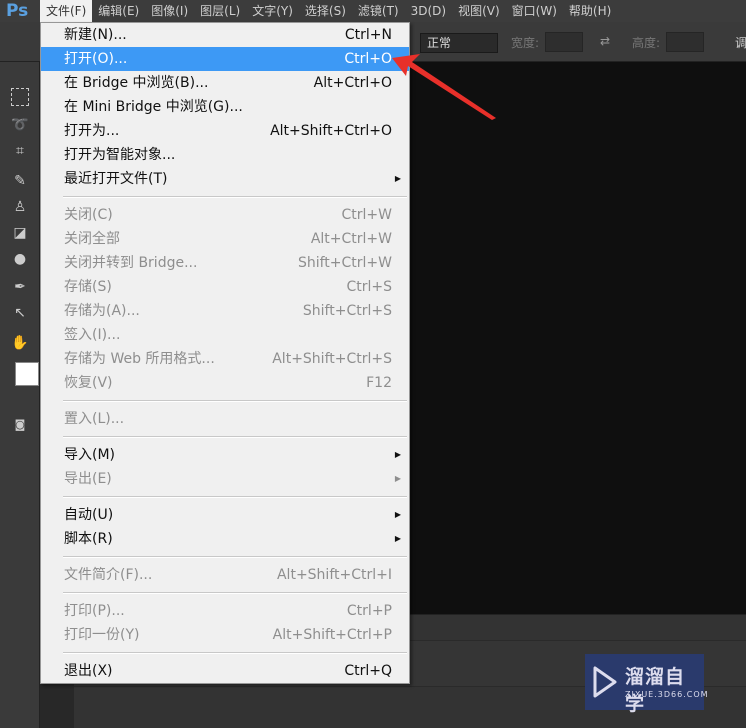 The width and height of the screenshot is (746, 728). Describe the element at coordinates (225, 35) in the screenshot. I see `menu-item: 新建(N)... Ctrl+N` at that location.